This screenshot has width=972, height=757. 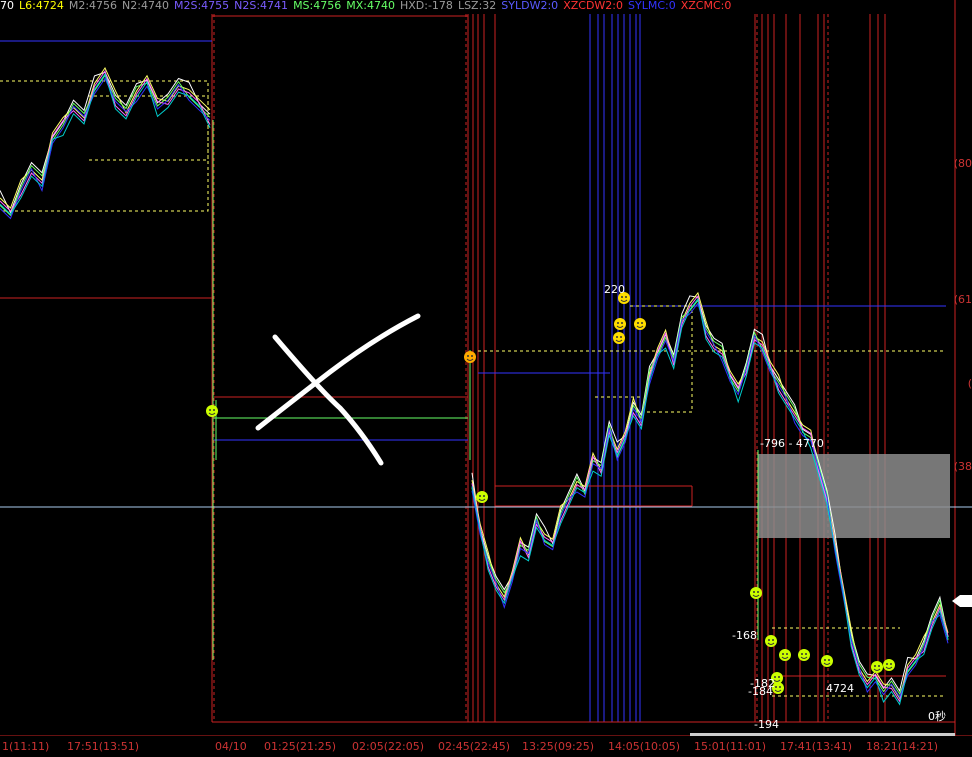 What do you see at coordinates (937, 716) in the screenshot?
I see `timer-label: 0秒` at bounding box center [937, 716].